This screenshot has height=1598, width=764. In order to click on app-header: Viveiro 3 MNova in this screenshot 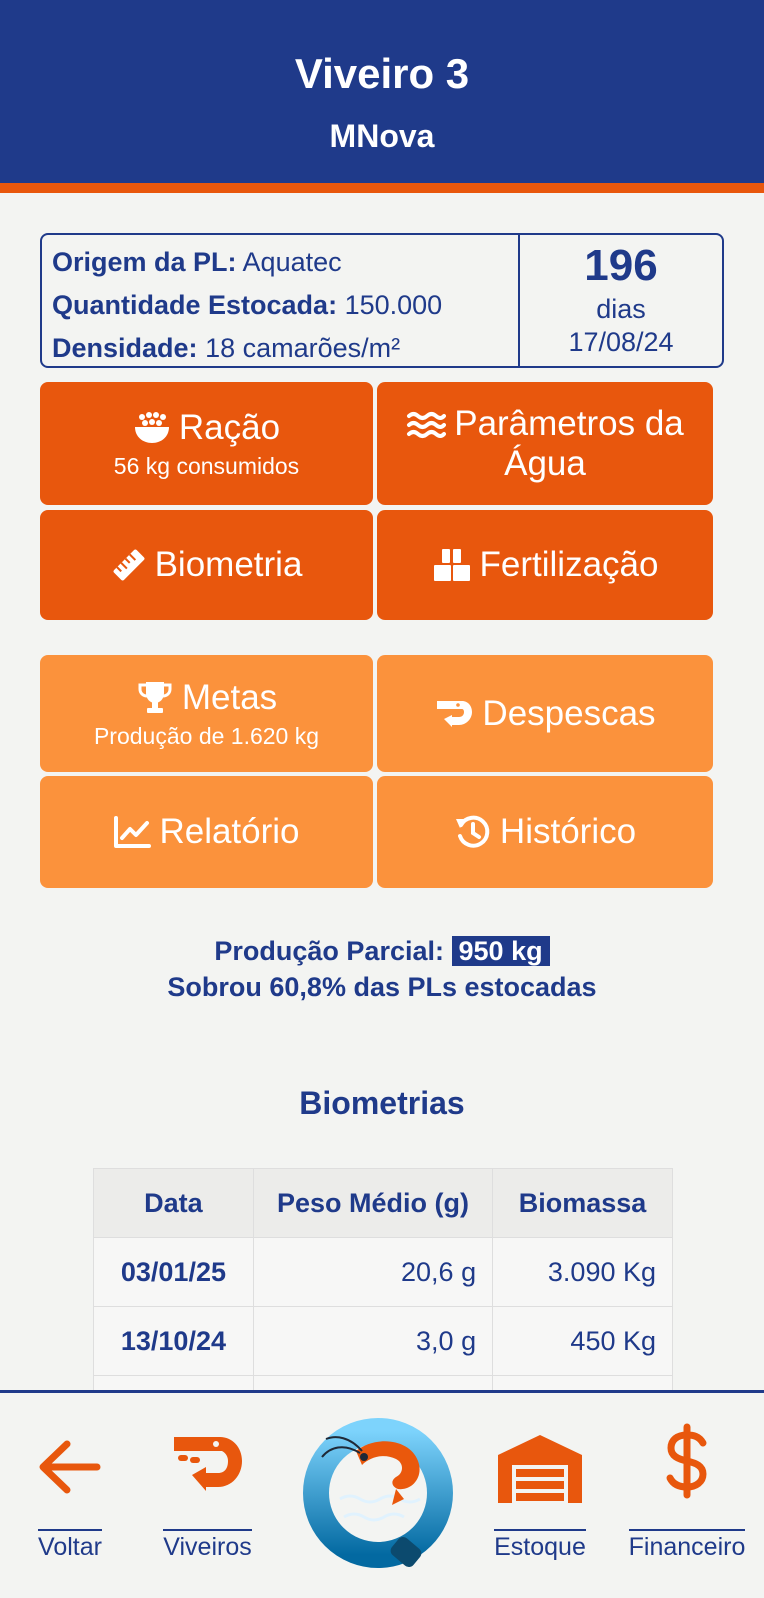, I will do `click(382, 96)`.